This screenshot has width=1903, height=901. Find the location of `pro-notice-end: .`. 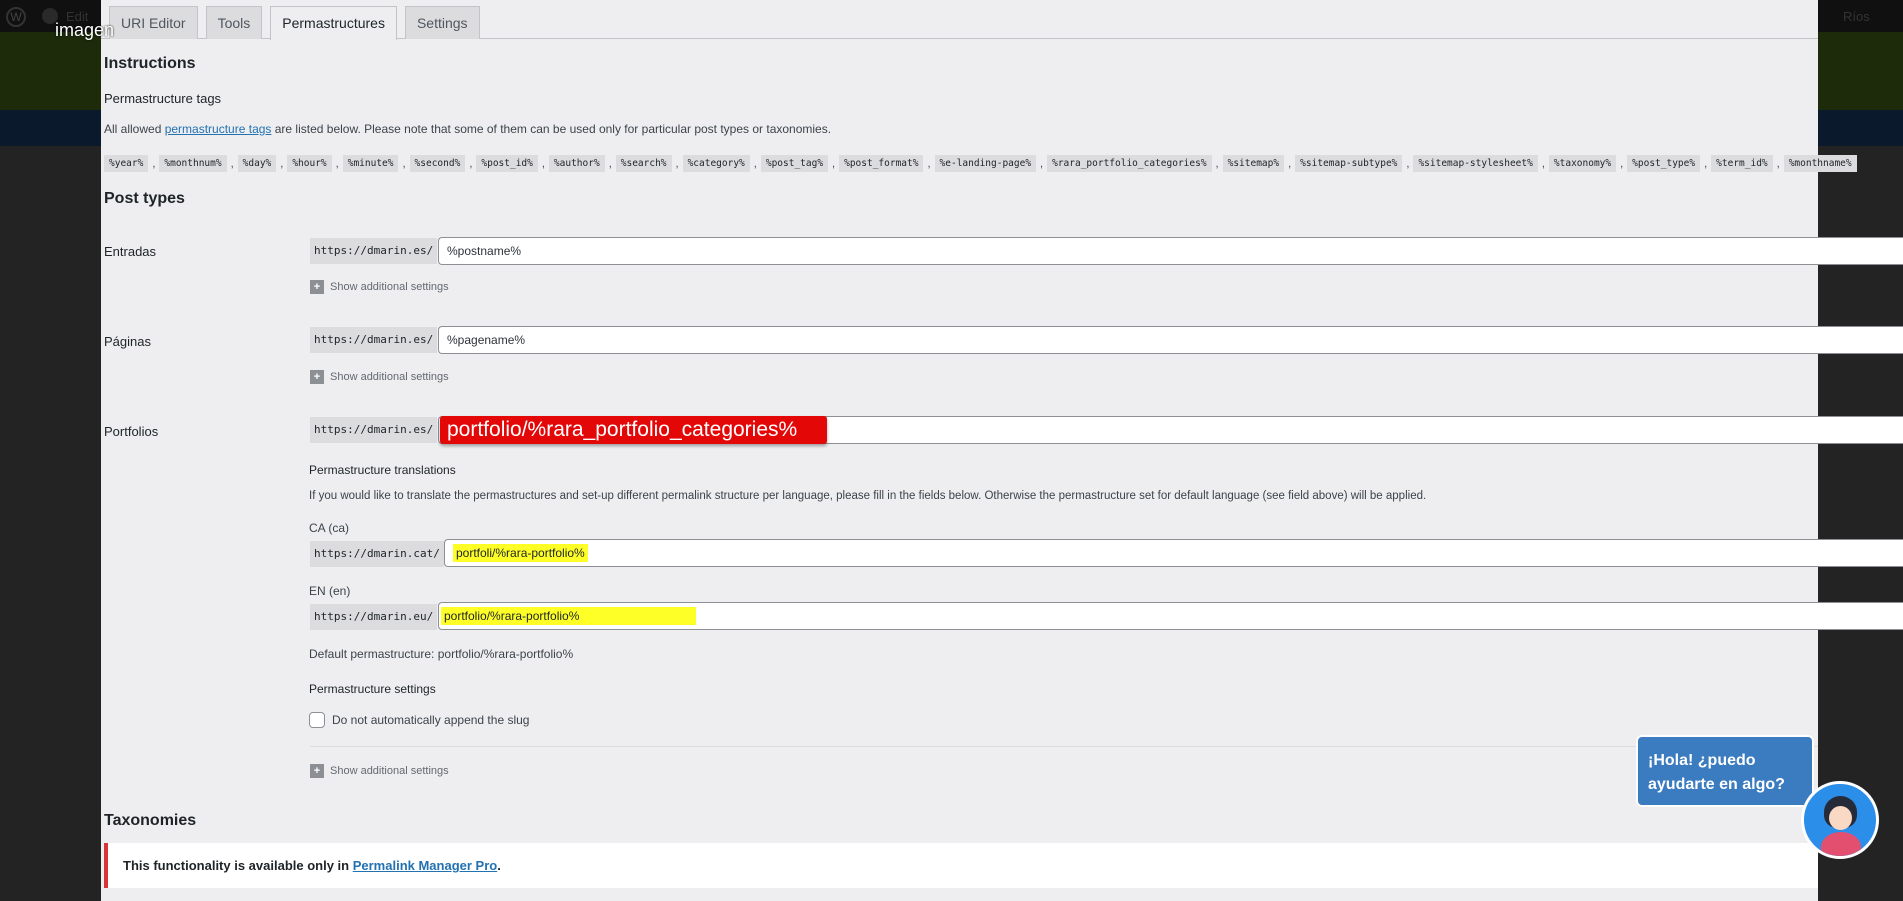

pro-notice-end: . is located at coordinates (499, 865).